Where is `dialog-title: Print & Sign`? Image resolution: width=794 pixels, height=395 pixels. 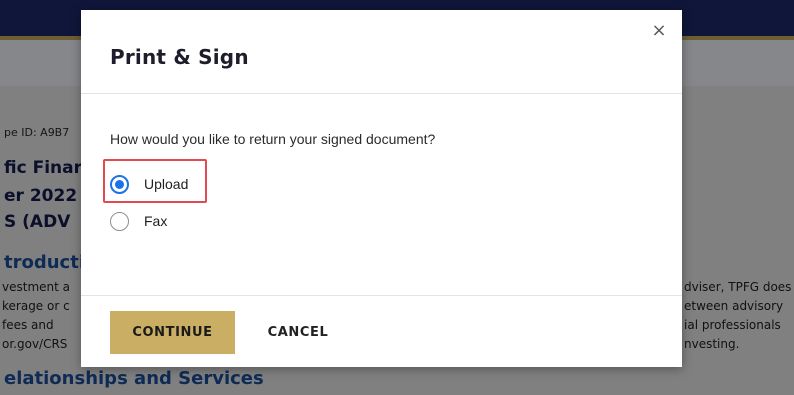
dialog-title: Print & Sign is located at coordinates (179, 57).